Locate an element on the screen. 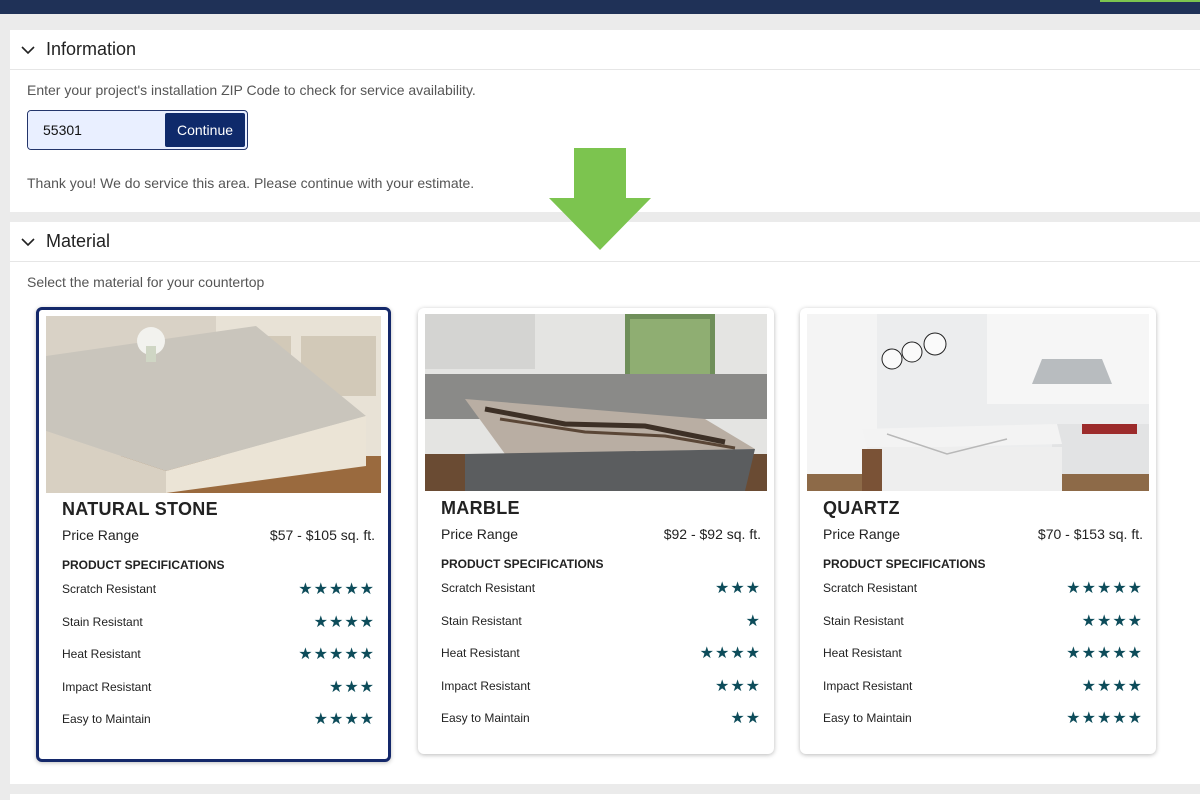 The height and width of the screenshot is (800, 1200). arrow-down-icon is located at coordinates (600, 199).